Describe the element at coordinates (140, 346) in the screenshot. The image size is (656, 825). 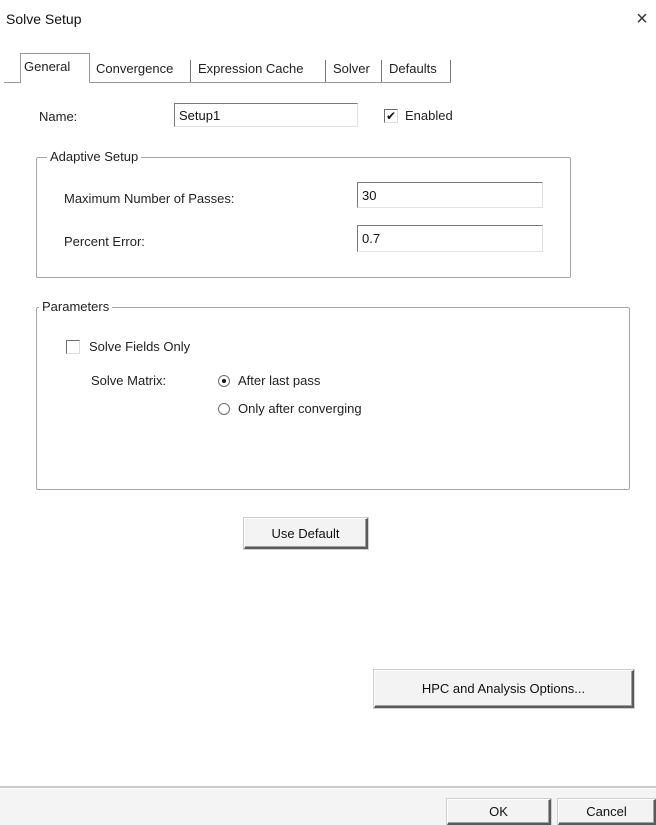
I see `solve-fields-only-label: Solve Fields Only` at that location.